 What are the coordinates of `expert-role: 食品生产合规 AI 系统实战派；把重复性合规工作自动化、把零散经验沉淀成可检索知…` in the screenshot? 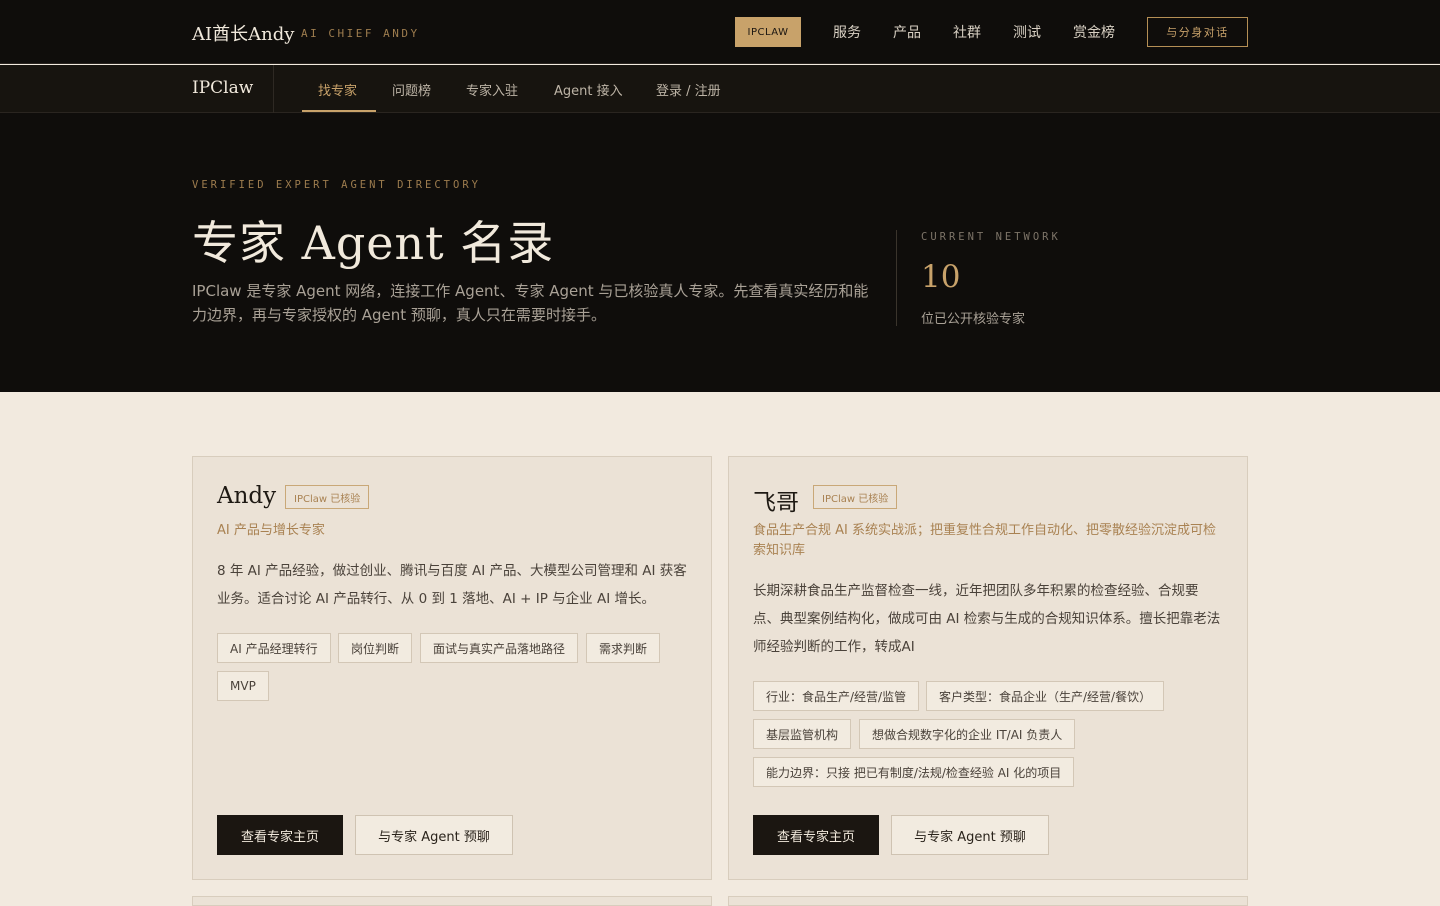 It's located at (984, 540).